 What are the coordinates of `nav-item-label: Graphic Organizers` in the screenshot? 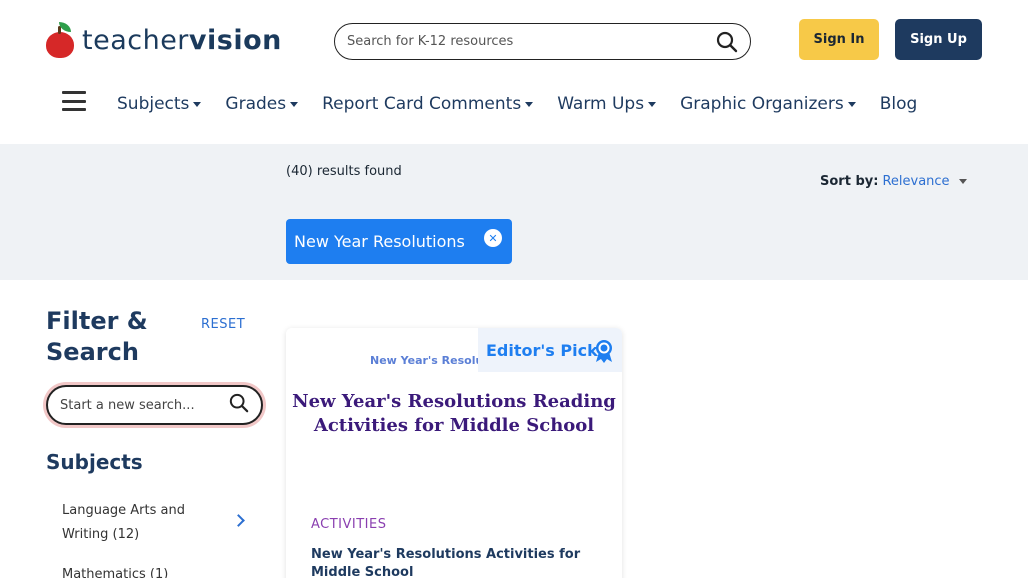 It's located at (762, 104).